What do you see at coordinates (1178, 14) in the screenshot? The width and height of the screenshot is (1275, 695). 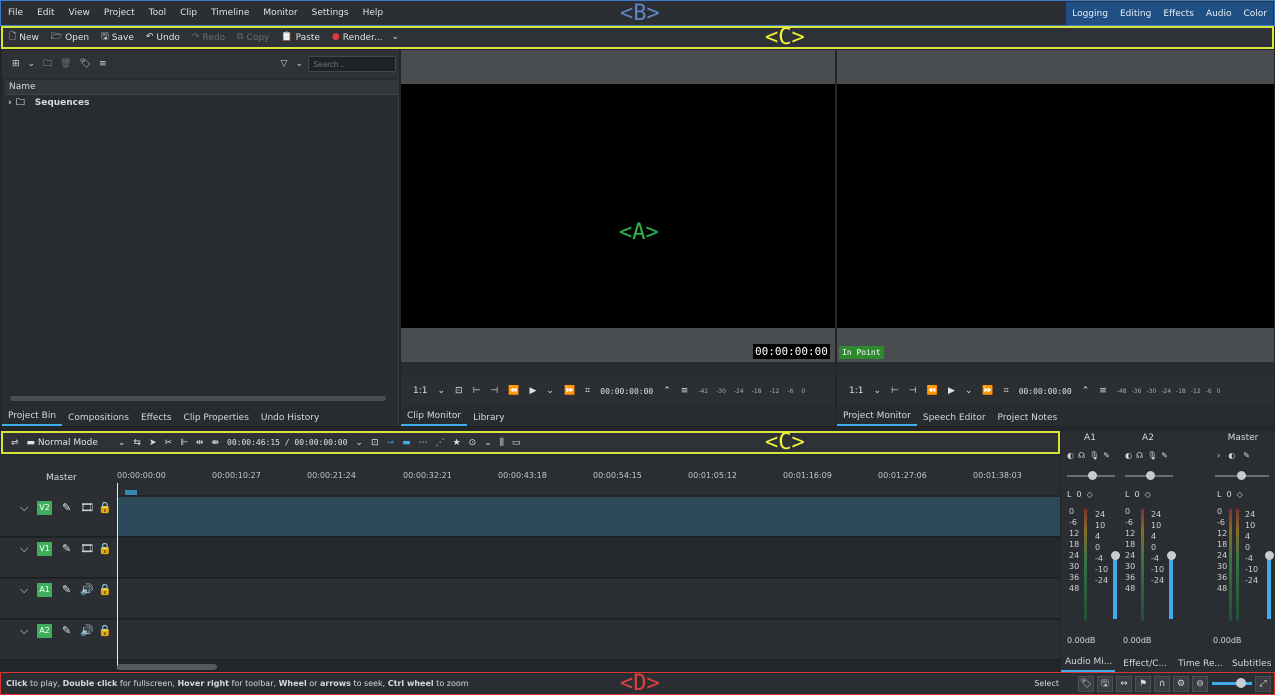 I see `layout-effects: Effects` at bounding box center [1178, 14].